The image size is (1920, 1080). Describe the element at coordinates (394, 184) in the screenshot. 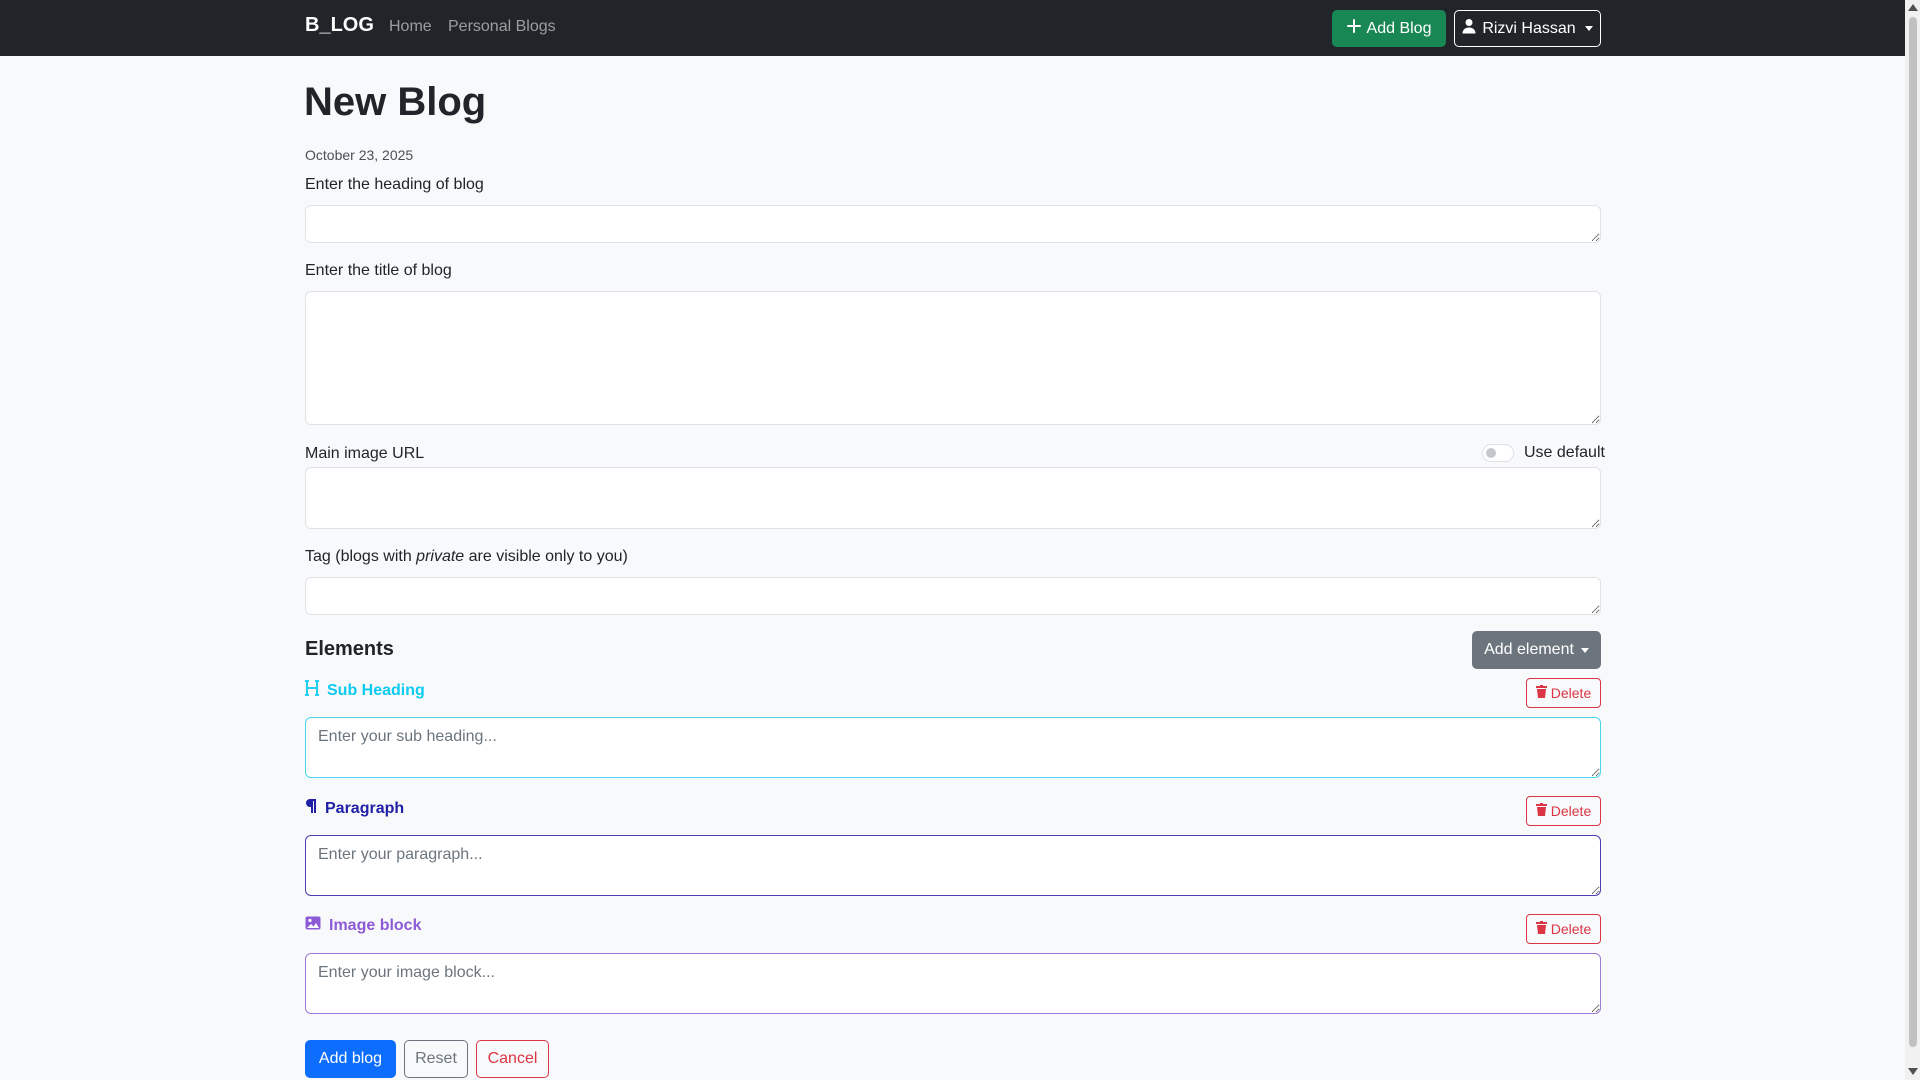

I see `heading-label: Enter the heading of blog` at that location.